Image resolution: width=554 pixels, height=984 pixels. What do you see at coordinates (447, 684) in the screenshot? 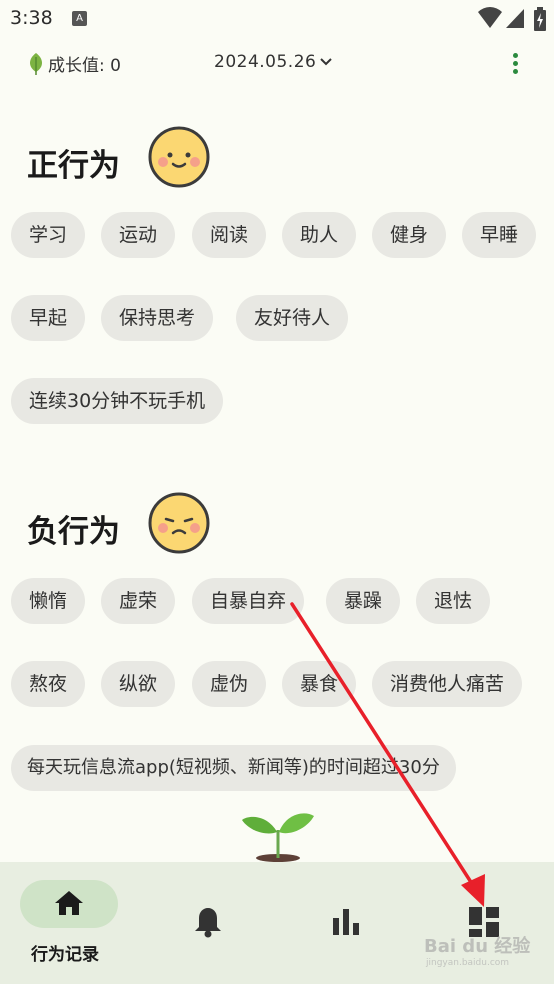
I see `chip-negative: 消费他人痛苦` at bounding box center [447, 684].